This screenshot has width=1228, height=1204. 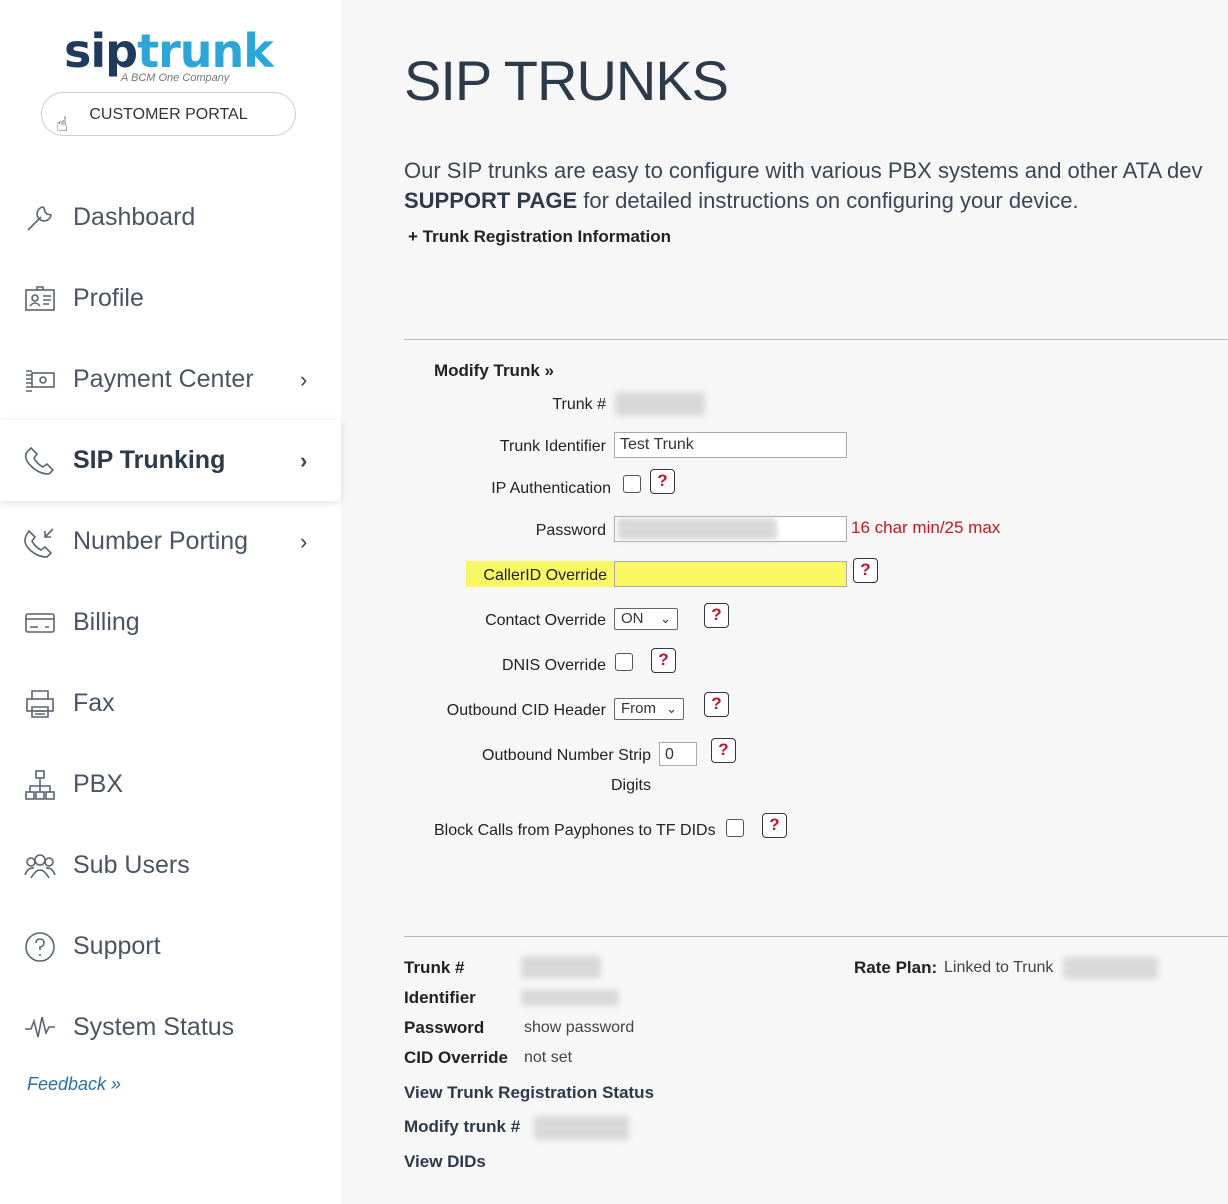 What do you see at coordinates (490, 200) in the screenshot?
I see `support-page-link: SUPPORT PAGE` at bounding box center [490, 200].